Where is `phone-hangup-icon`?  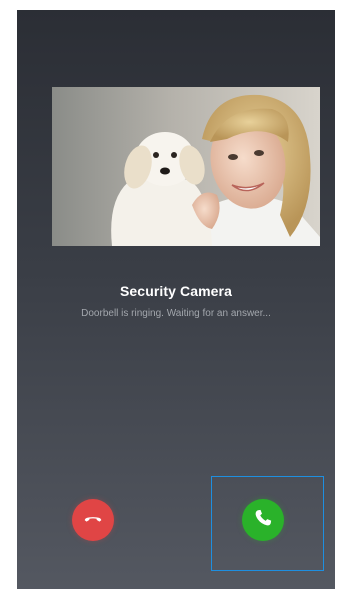
phone-hangup-icon is located at coordinates (93, 520).